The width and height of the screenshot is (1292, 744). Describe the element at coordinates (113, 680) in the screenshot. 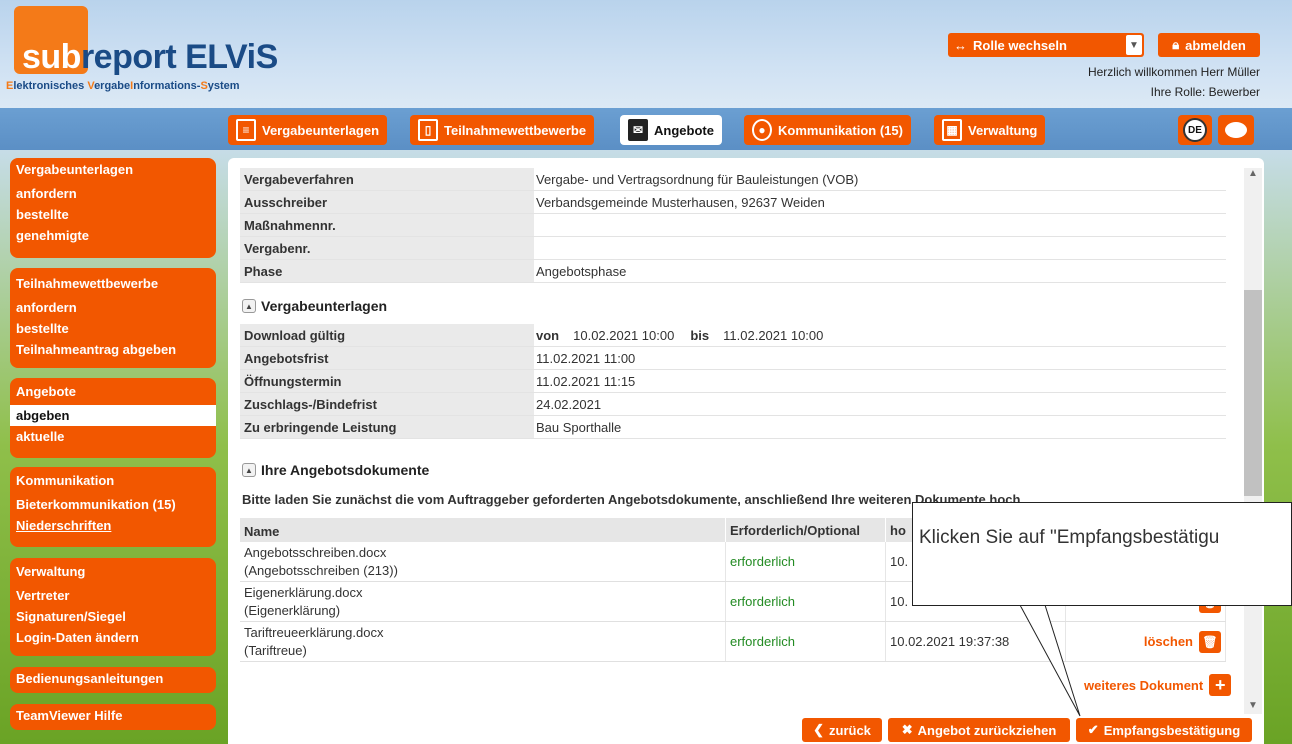

I see `sidebar-item-bedienungsanleitungen: Bedienungsanleitungen` at that location.